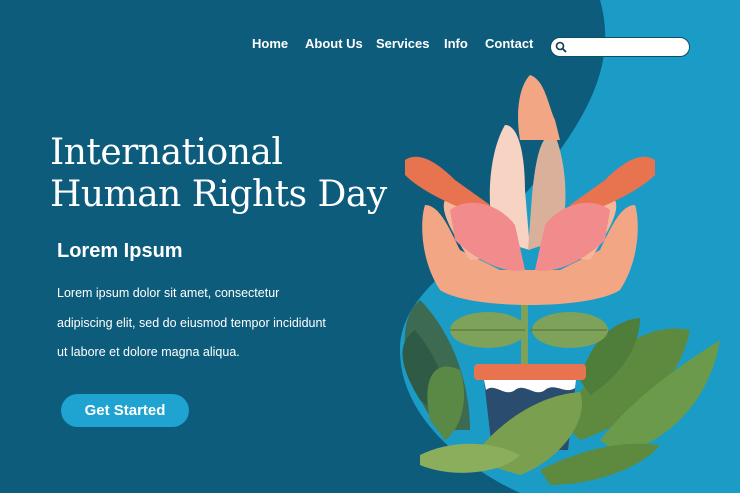 Image resolution: width=740 pixels, height=493 pixels. Describe the element at coordinates (270, 43) in the screenshot. I see `nav-item-home: Home` at that location.